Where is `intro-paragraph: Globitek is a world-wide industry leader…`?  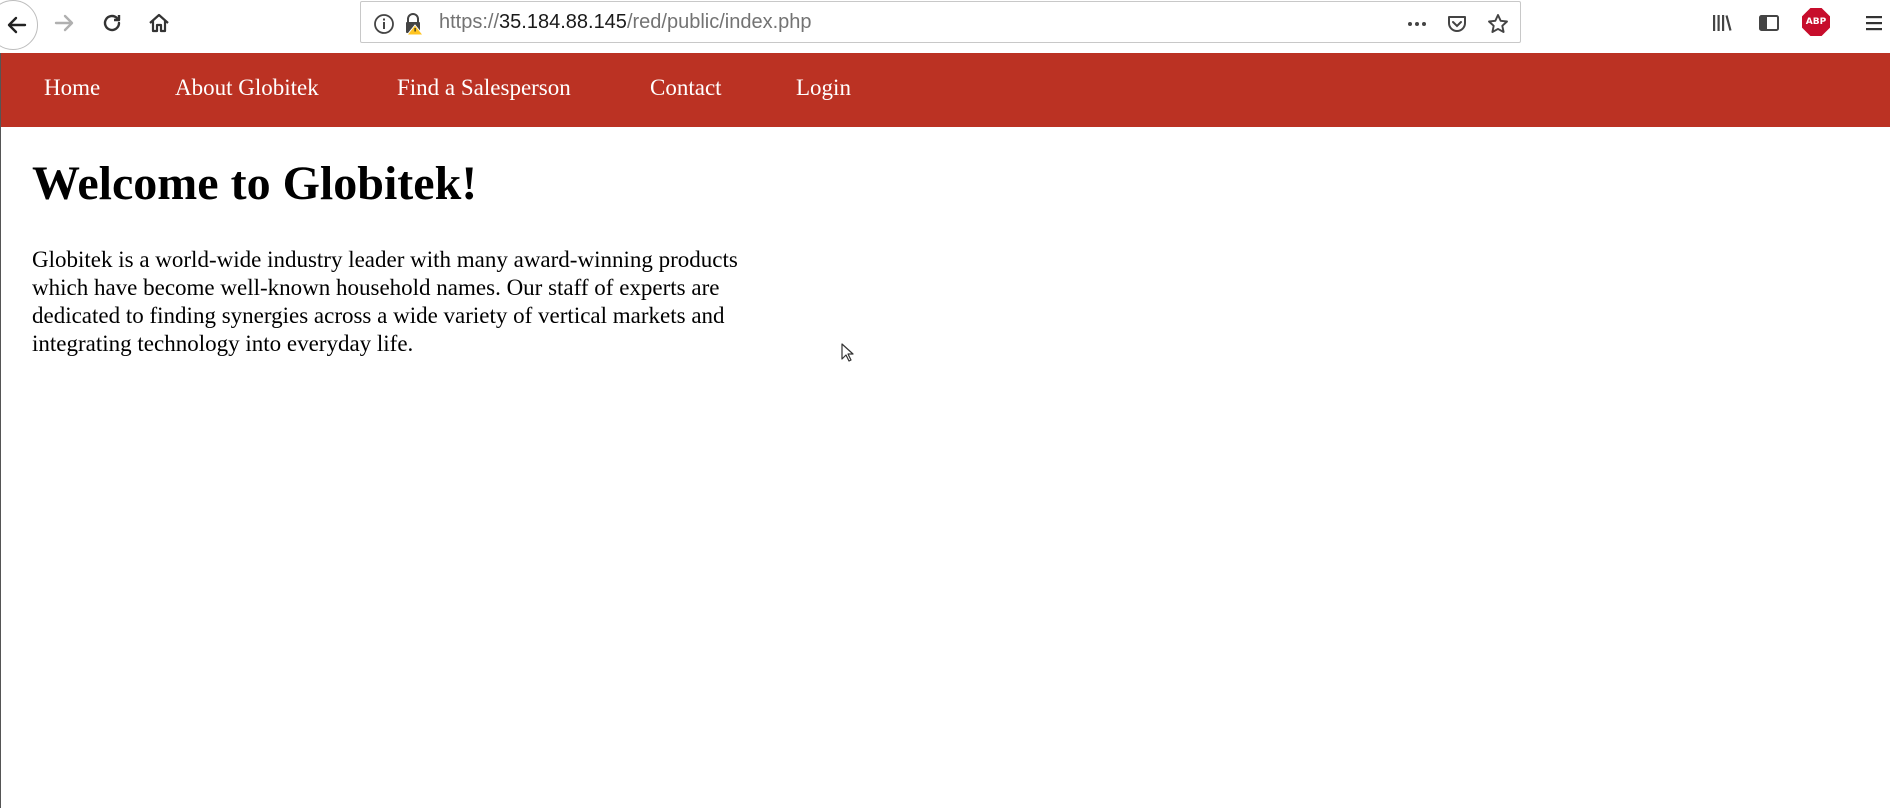
intro-paragraph: Globitek is a world-wide industry leader… is located at coordinates (385, 301).